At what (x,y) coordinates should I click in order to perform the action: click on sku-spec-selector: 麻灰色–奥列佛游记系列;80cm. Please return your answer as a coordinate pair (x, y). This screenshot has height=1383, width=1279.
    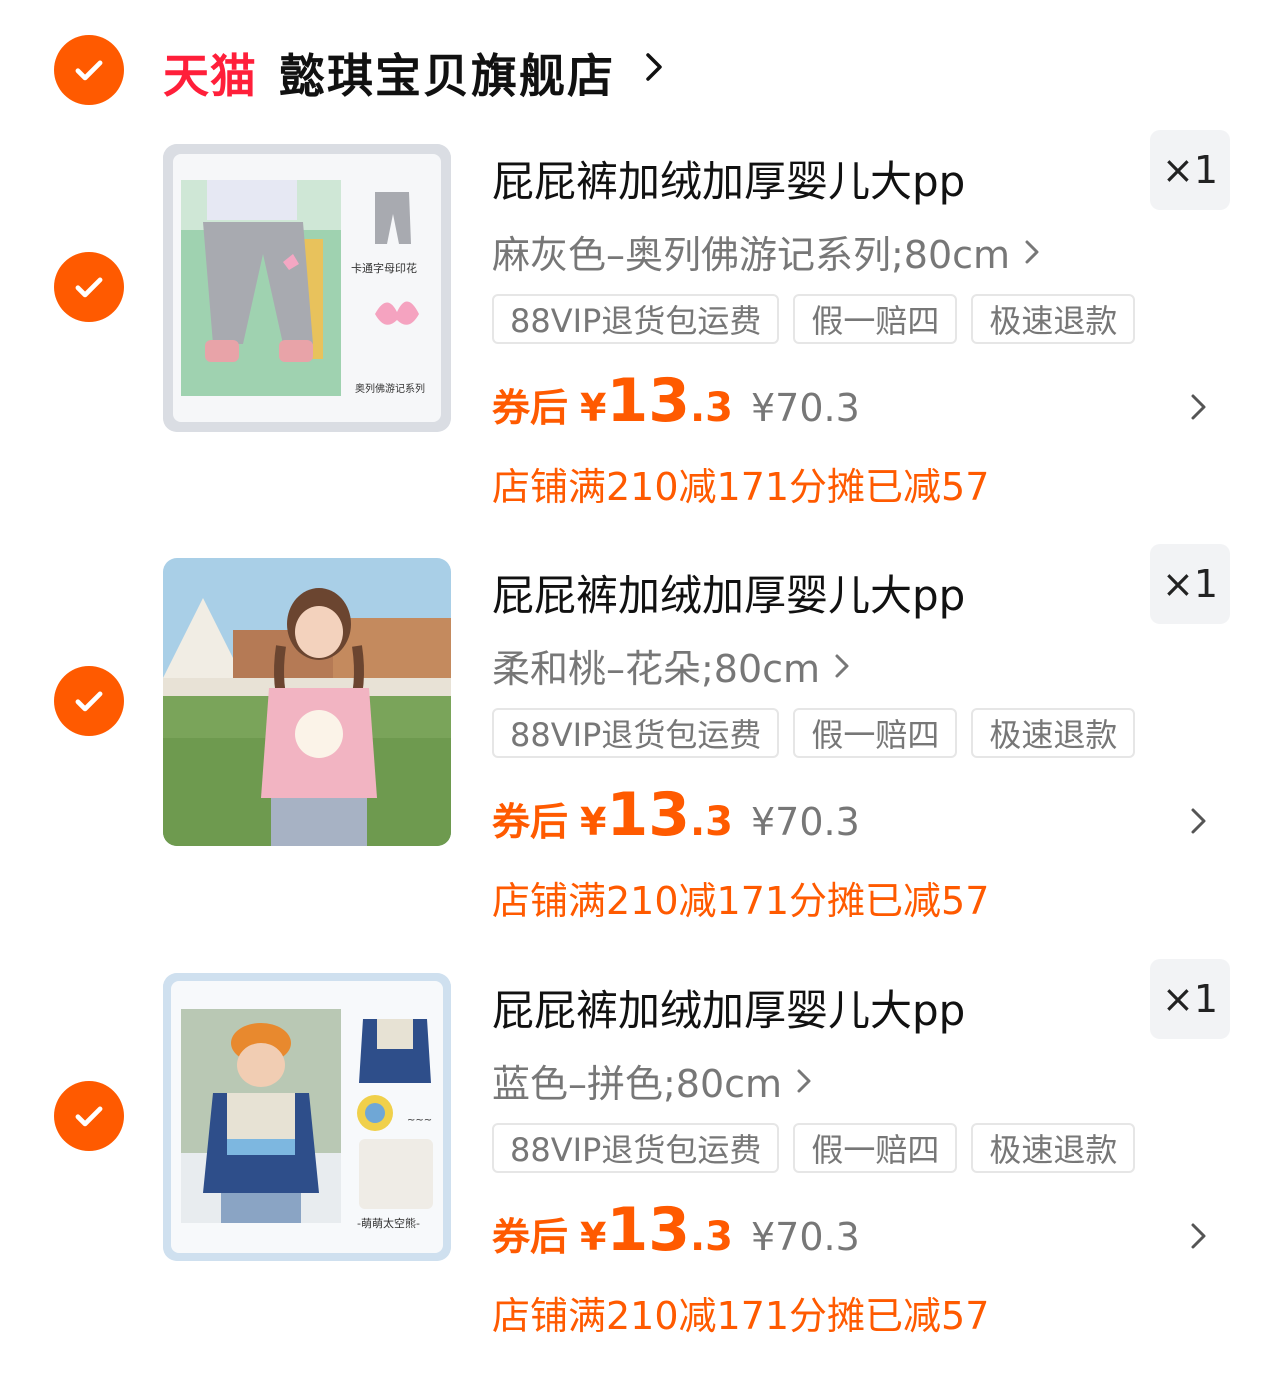
    Looking at the image, I should click on (768, 251).